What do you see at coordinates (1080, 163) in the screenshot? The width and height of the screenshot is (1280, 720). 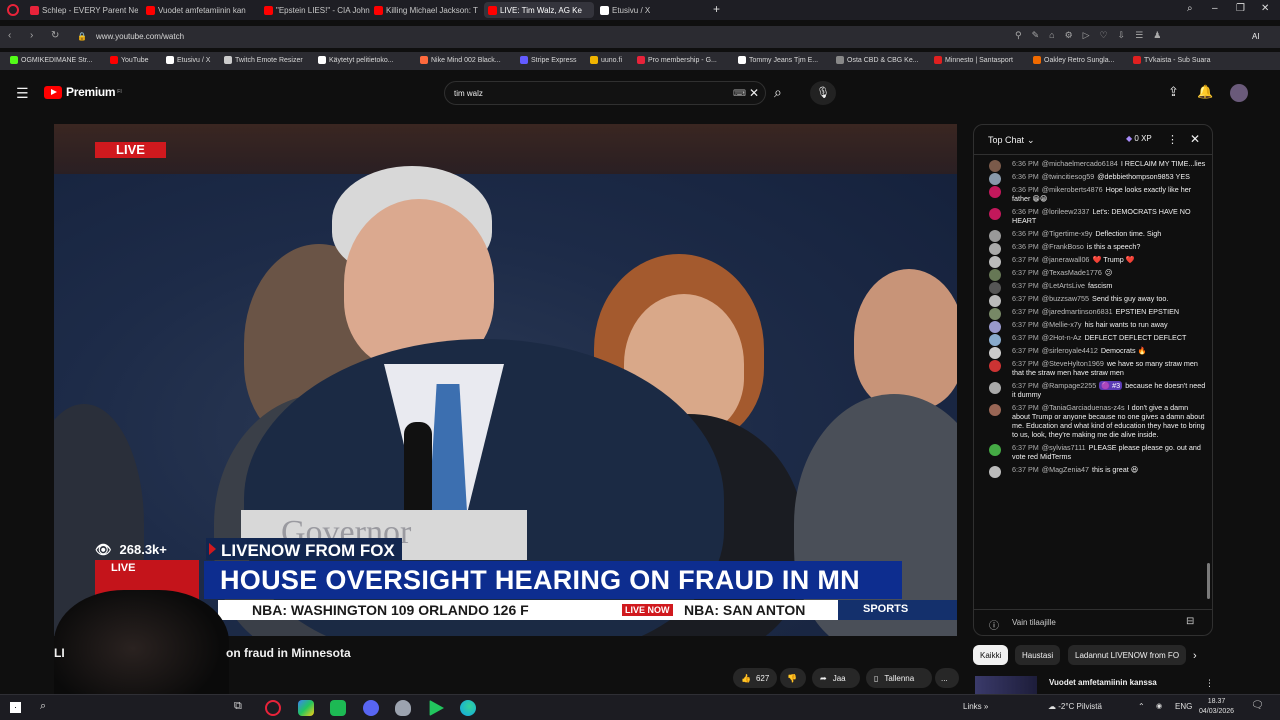 I see `chat-author: @michaelmercado6184` at bounding box center [1080, 163].